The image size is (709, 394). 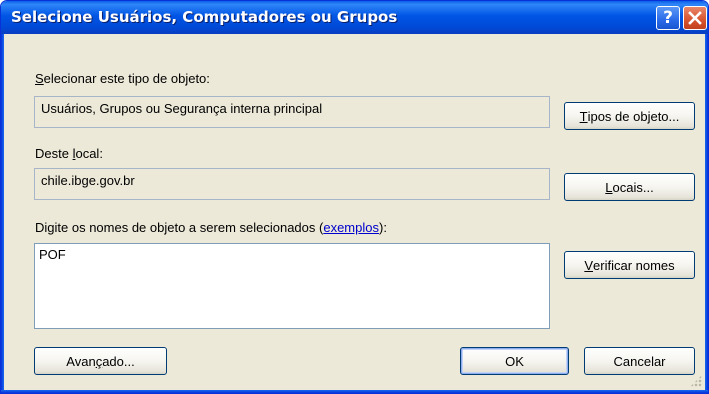 I want to click on window-frame-bottom, so click(x=354, y=391).